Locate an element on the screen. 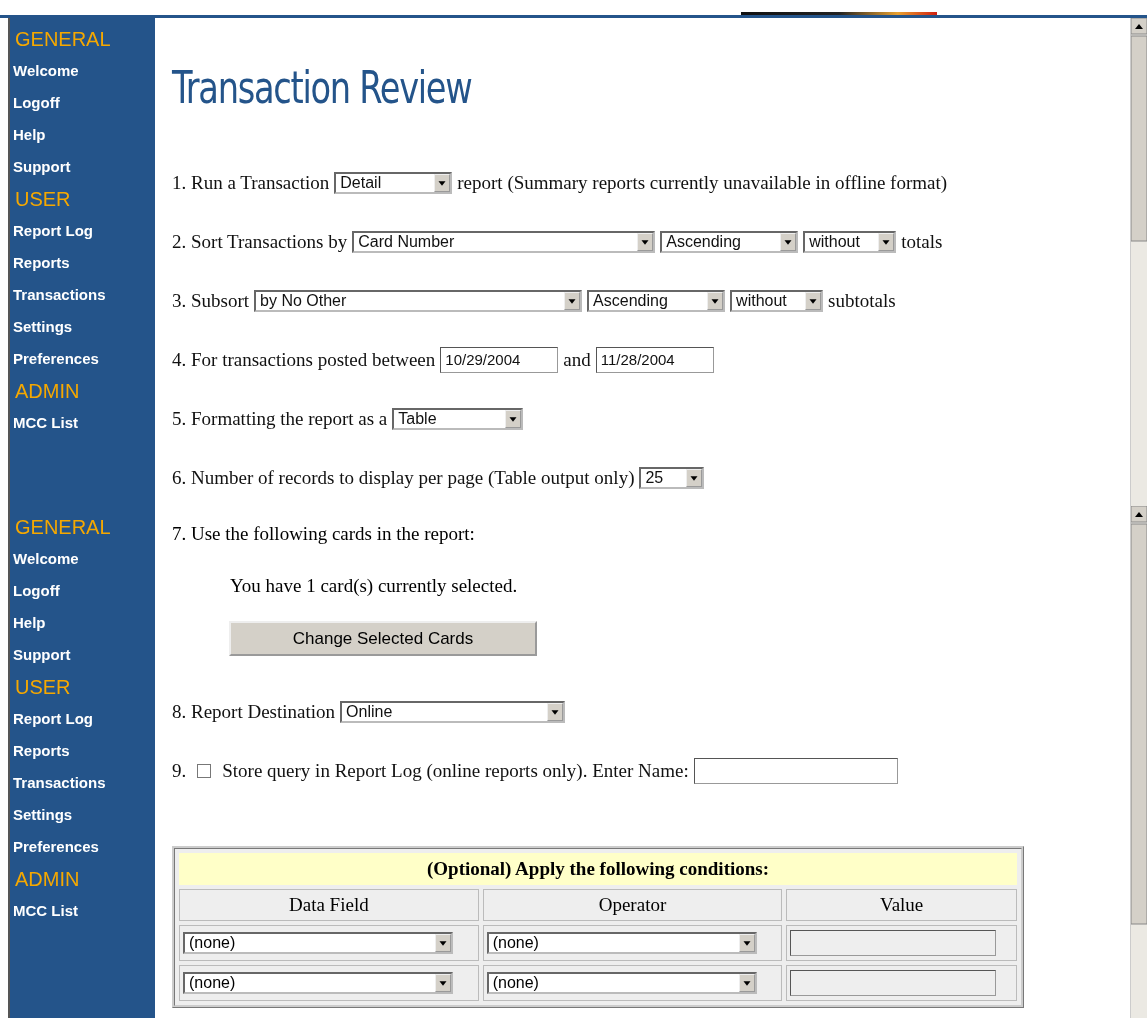 This screenshot has width=1147, height=1018. form-label: subtotals is located at coordinates (862, 300).